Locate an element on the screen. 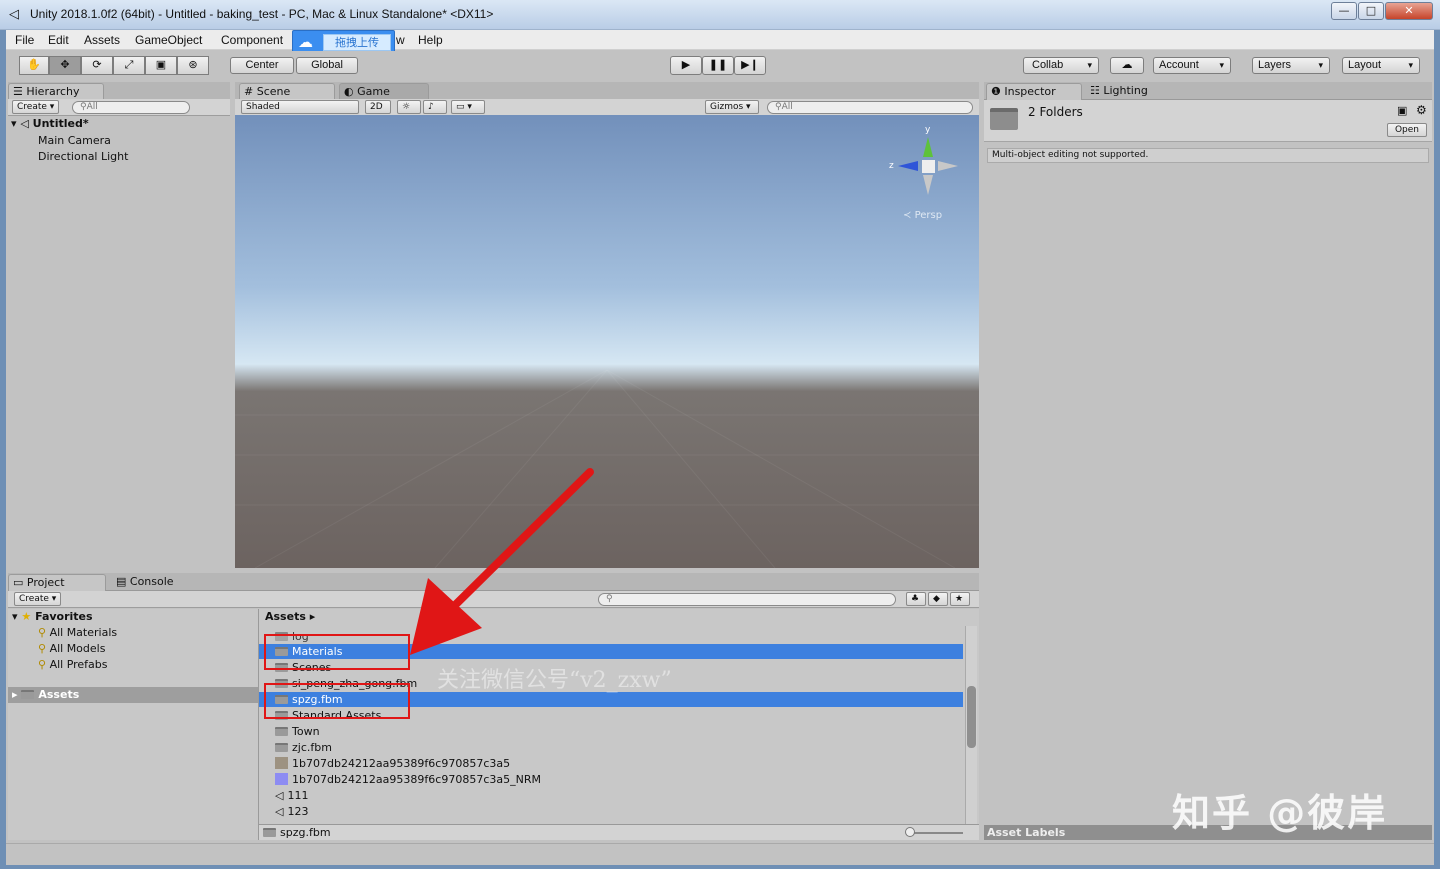 The height and width of the screenshot is (869, 1440). project-footer: spzg.fbm is located at coordinates (619, 832).